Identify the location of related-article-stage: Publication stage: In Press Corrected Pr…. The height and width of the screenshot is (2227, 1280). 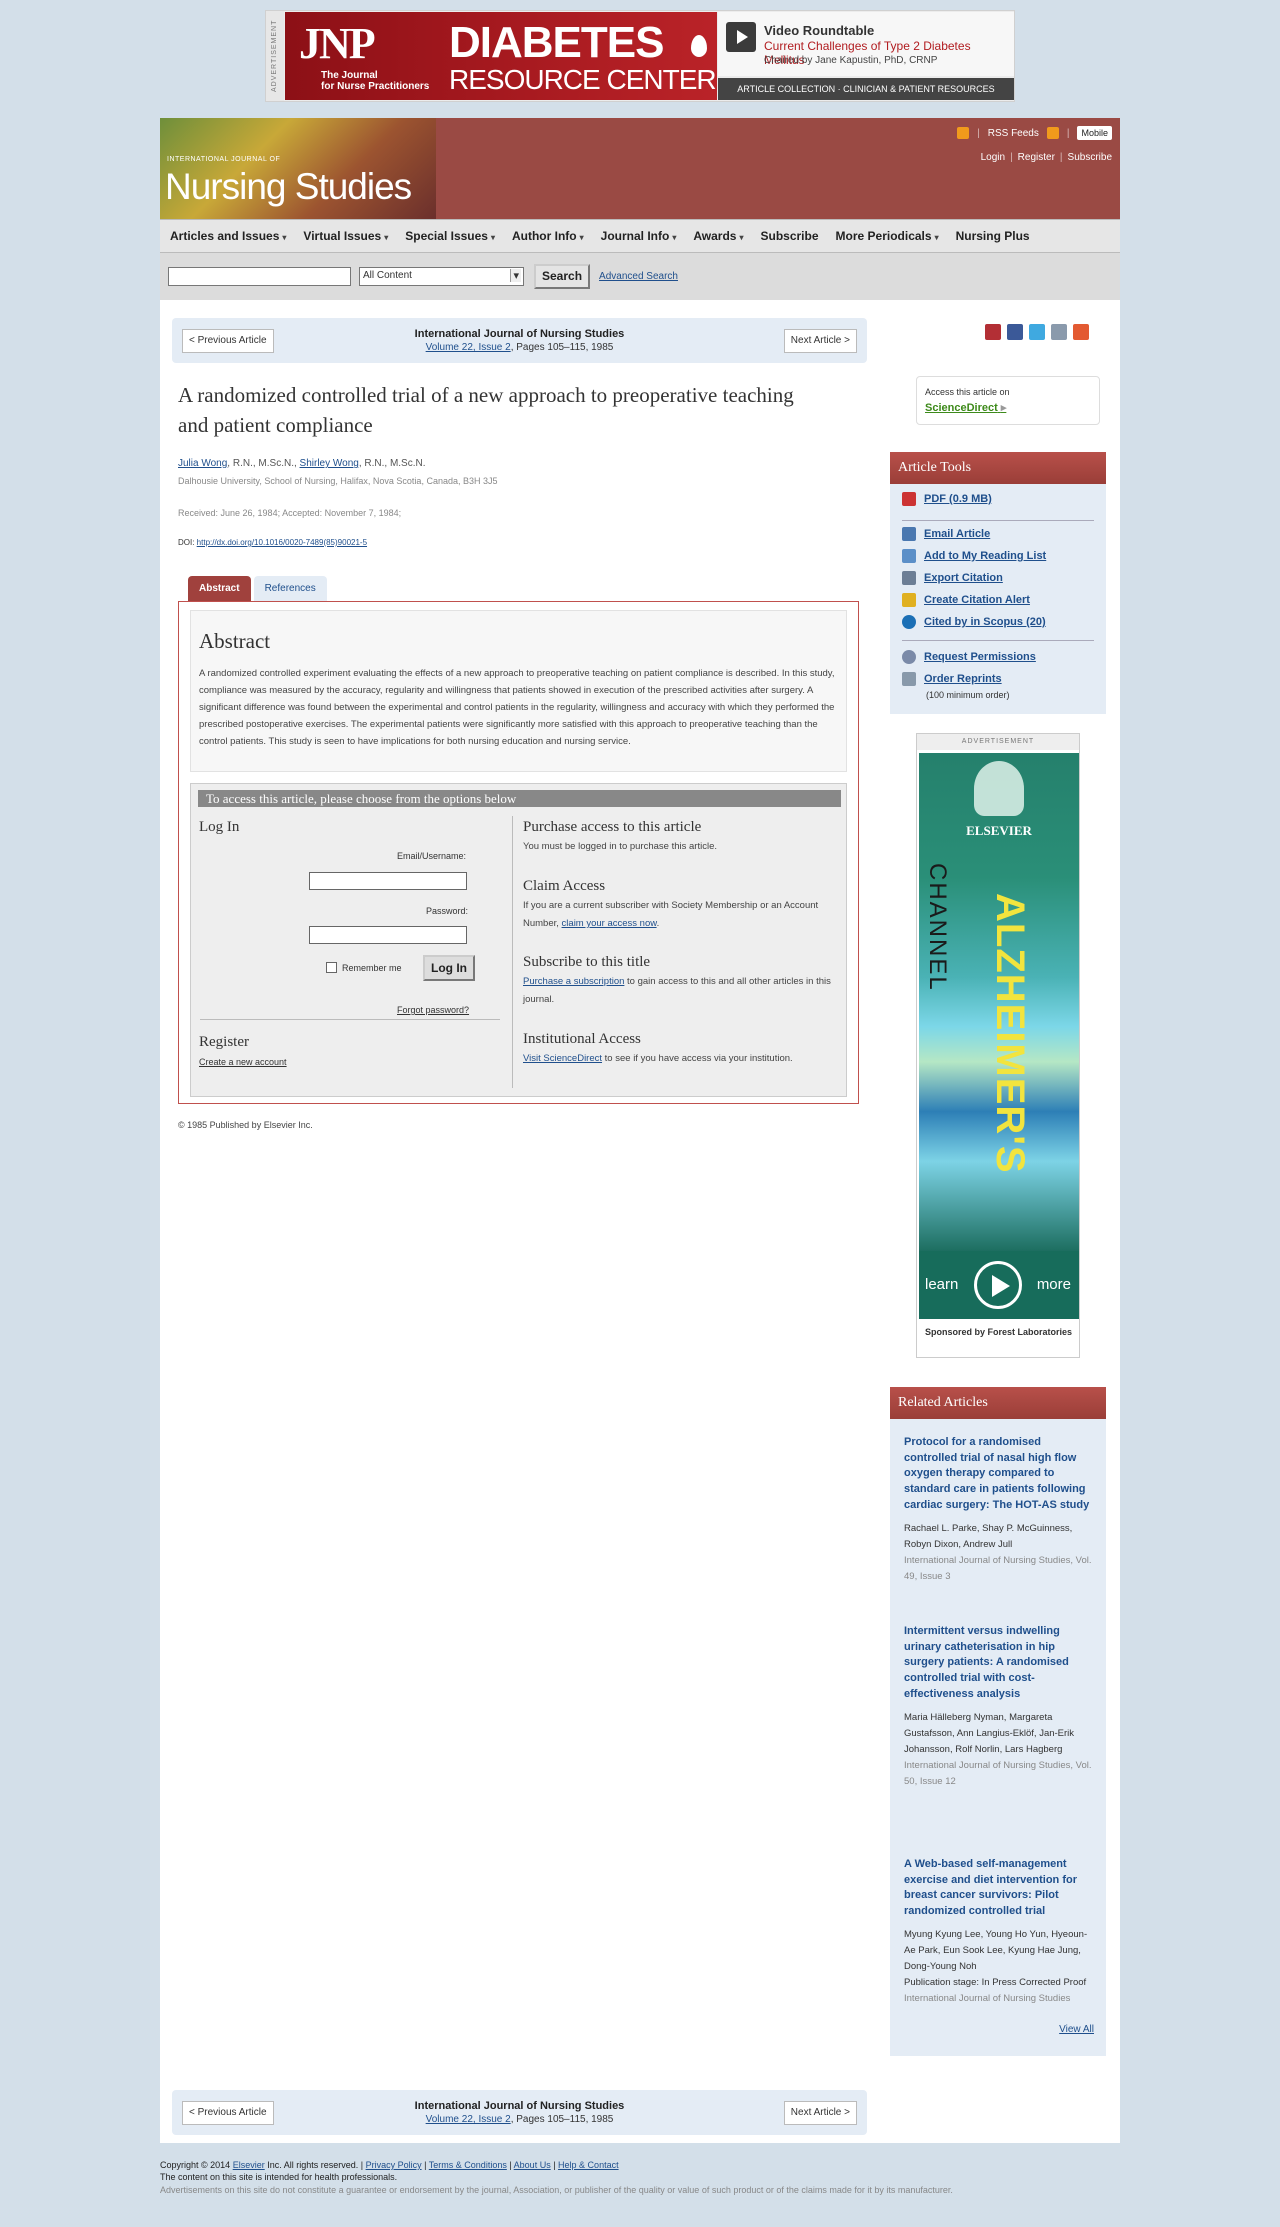
(995, 1982).